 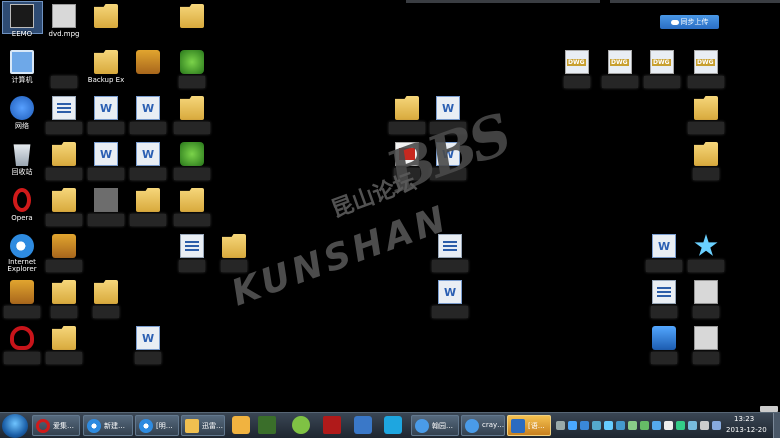 What do you see at coordinates (241, 425) in the screenshot?
I see `qq-icon` at bounding box center [241, 425].